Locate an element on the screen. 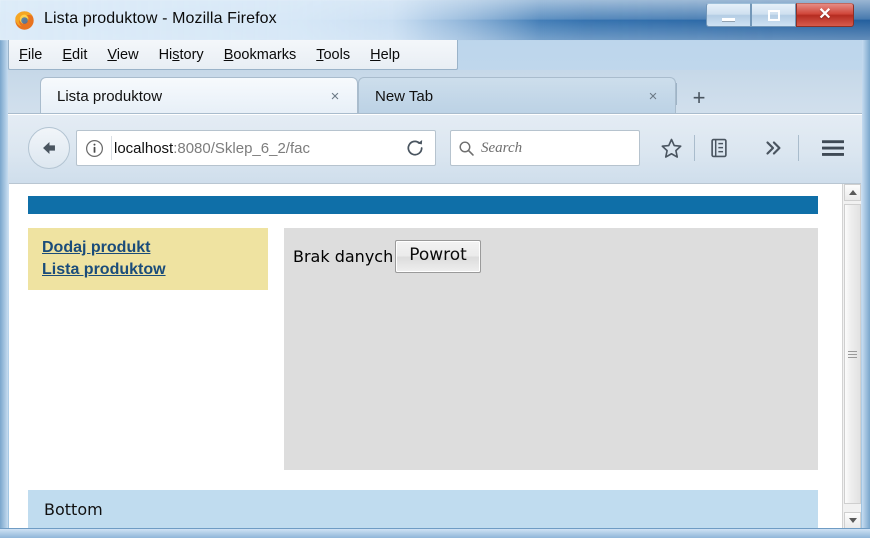 The width and height of the screenshot is (870, 538). close-button: ✕ is located at coordinates (825, 15).